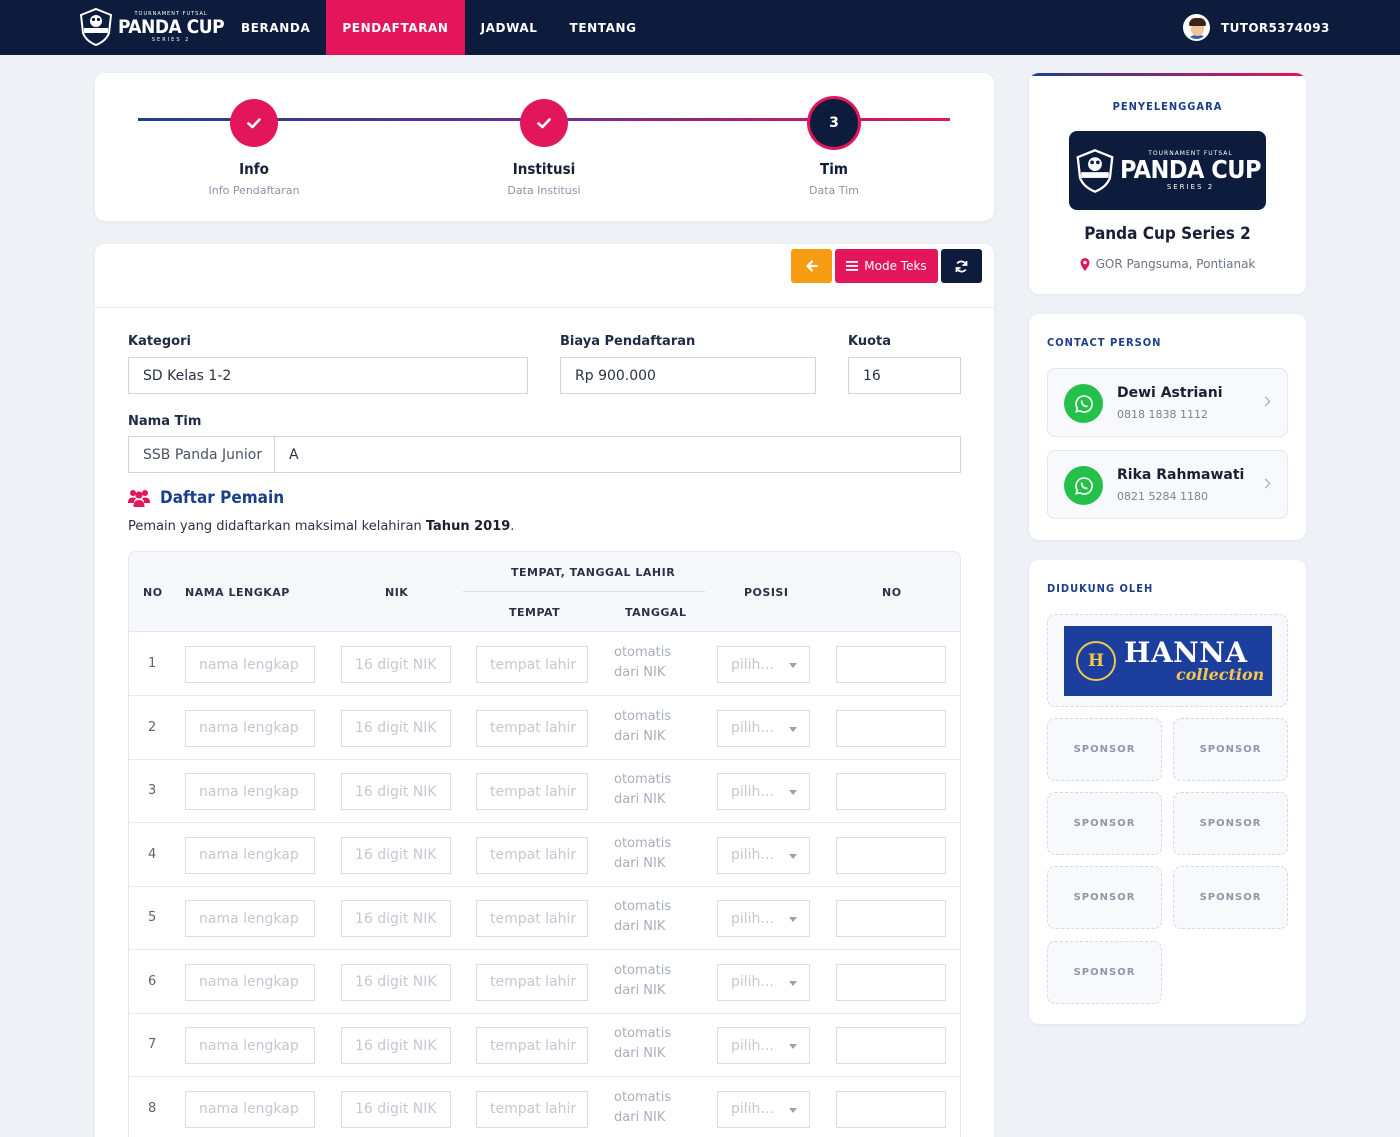 This screenshot has height=1137, width=1400. I want to click on arrow-left-icon, so click(811, 266).